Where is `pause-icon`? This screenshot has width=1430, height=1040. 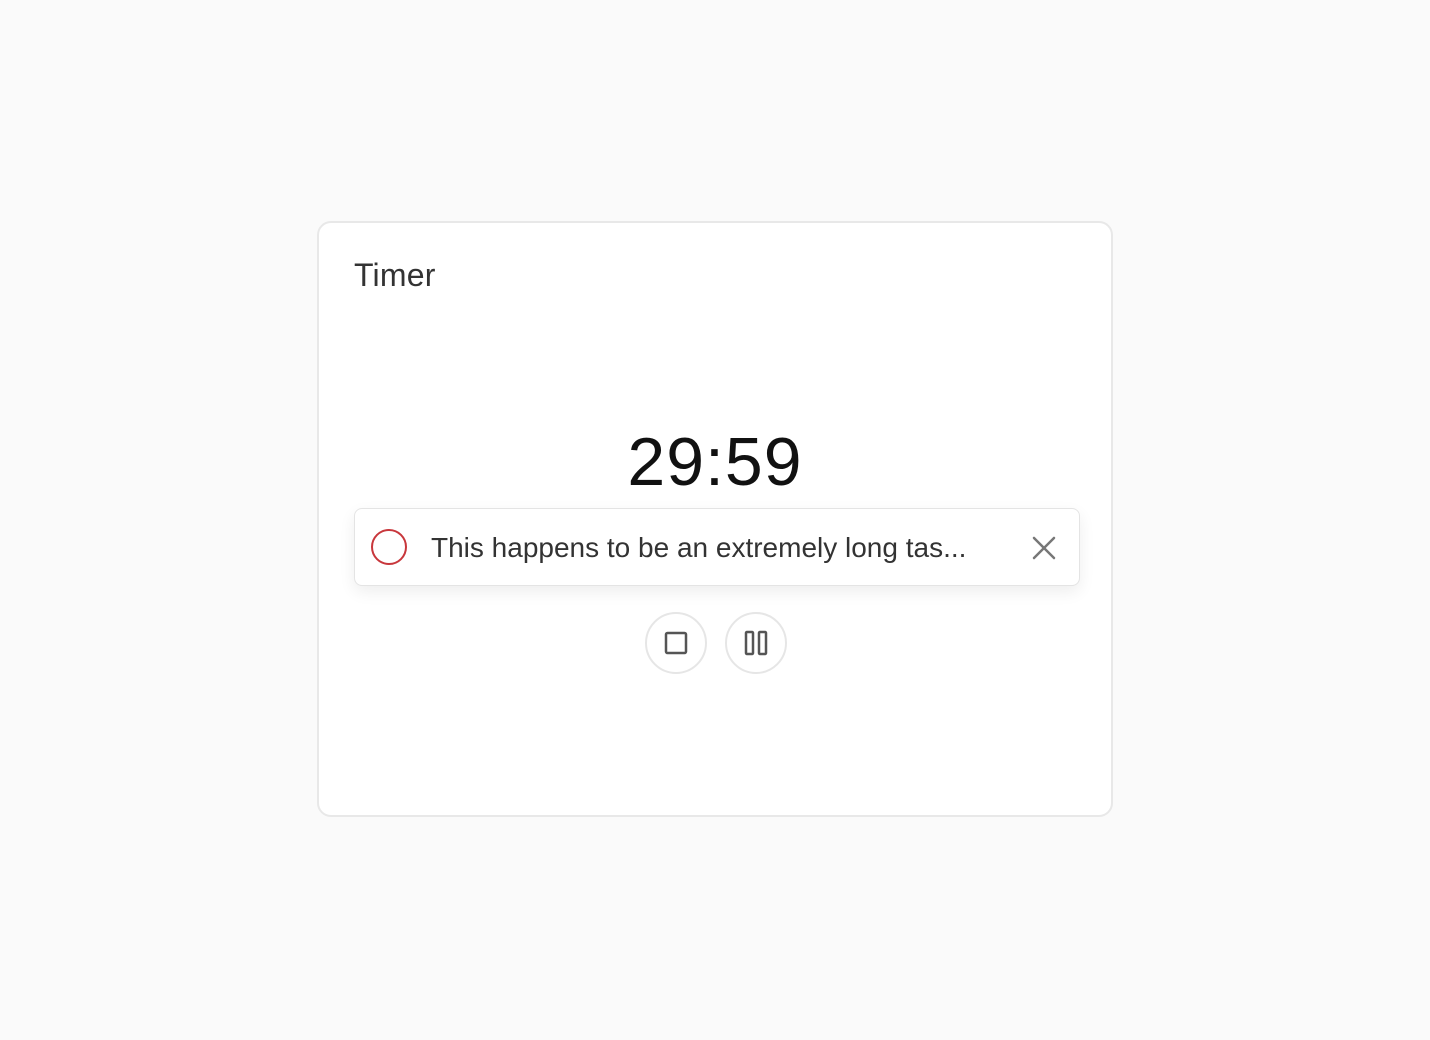
pause-icon is located at coordinates (756, 643).